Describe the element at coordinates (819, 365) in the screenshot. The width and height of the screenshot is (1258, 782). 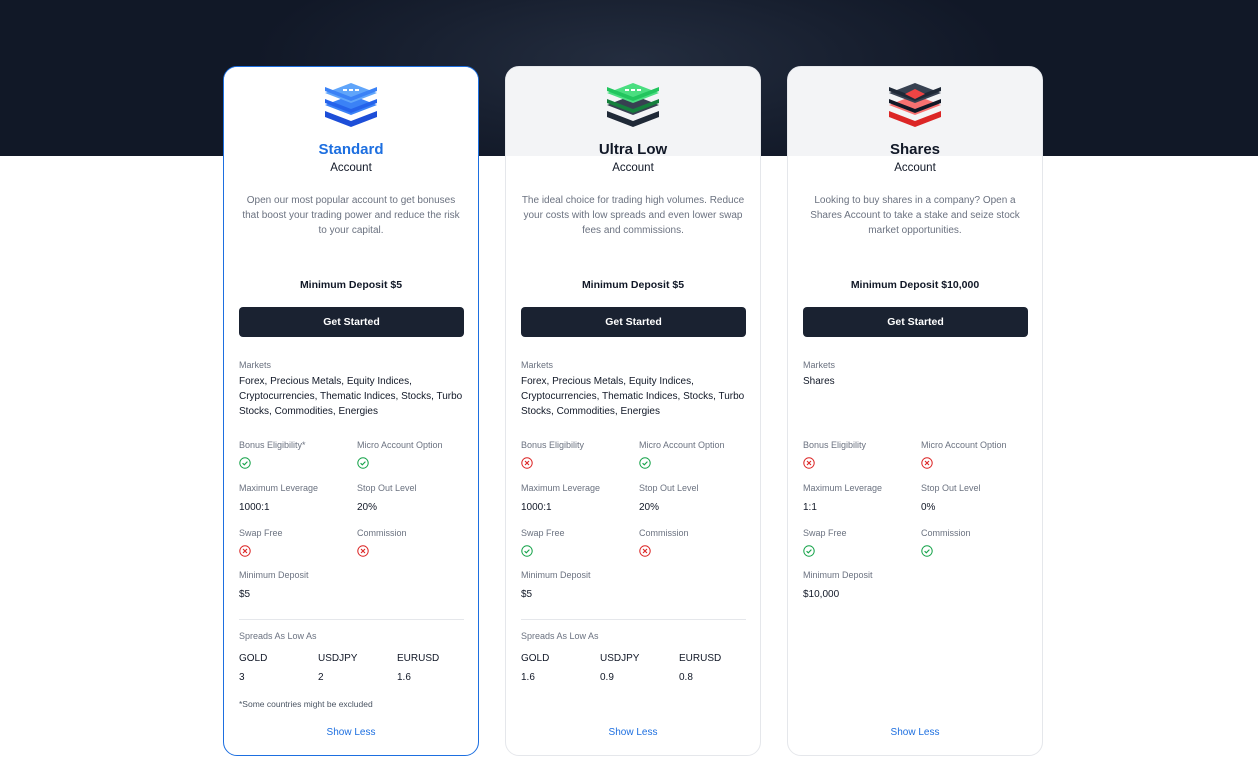
I see `markets-label: Markets` at that location.